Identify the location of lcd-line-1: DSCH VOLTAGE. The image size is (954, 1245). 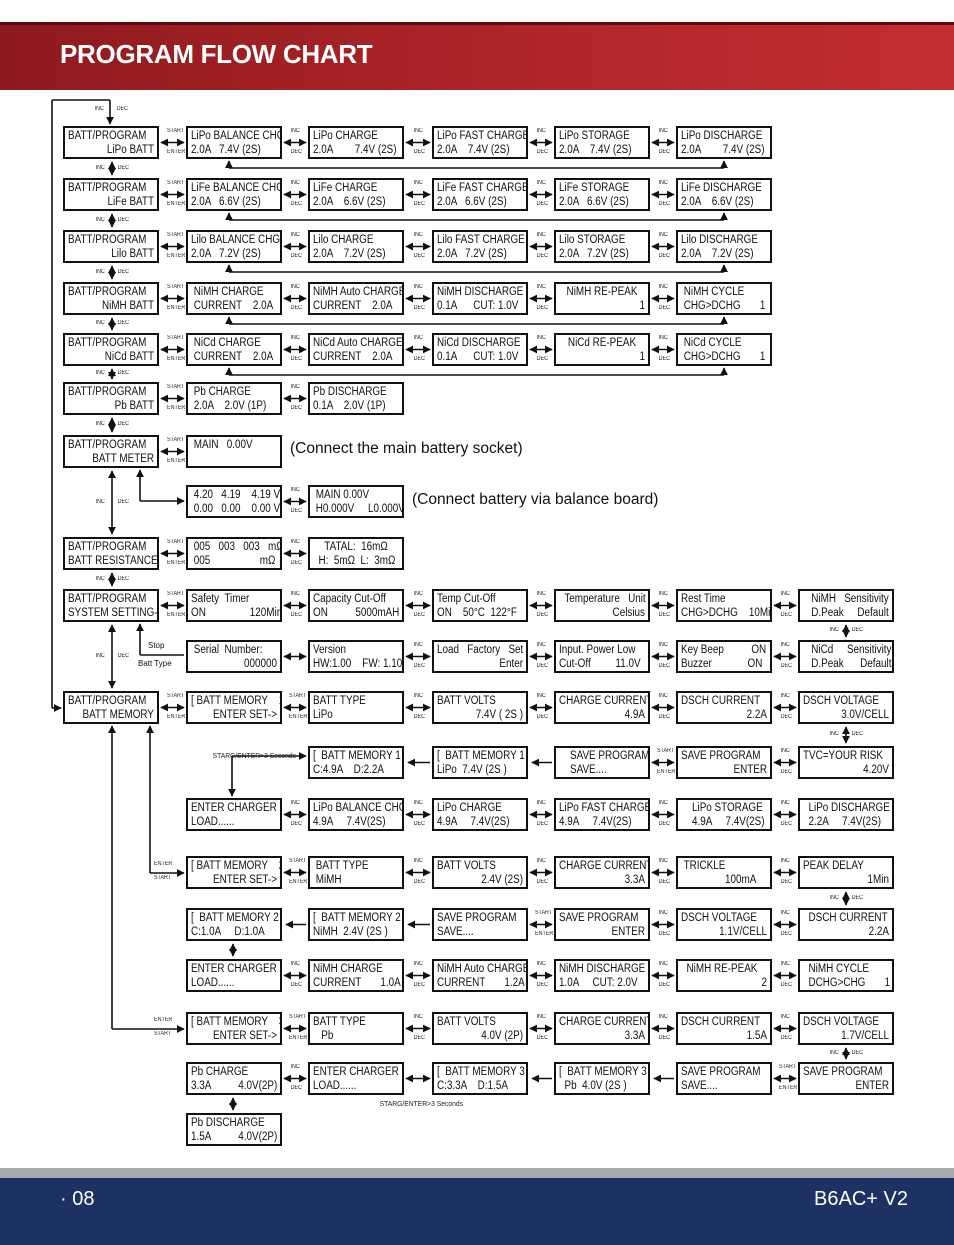
(719, 918).